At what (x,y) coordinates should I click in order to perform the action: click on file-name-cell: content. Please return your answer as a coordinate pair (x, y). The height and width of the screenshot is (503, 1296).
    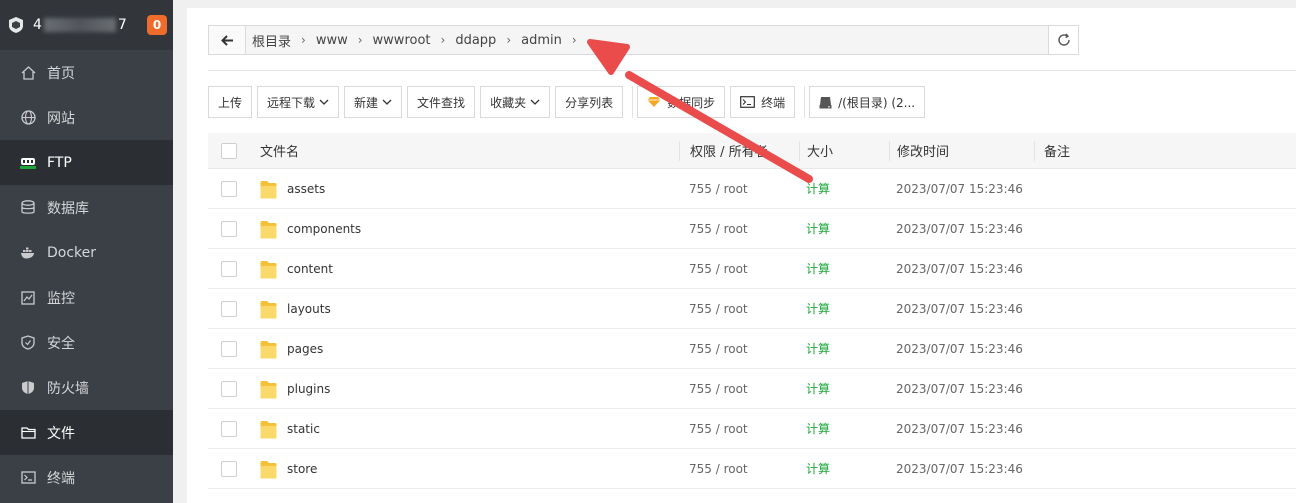
    Looking at the image, I should click on (464, 269).